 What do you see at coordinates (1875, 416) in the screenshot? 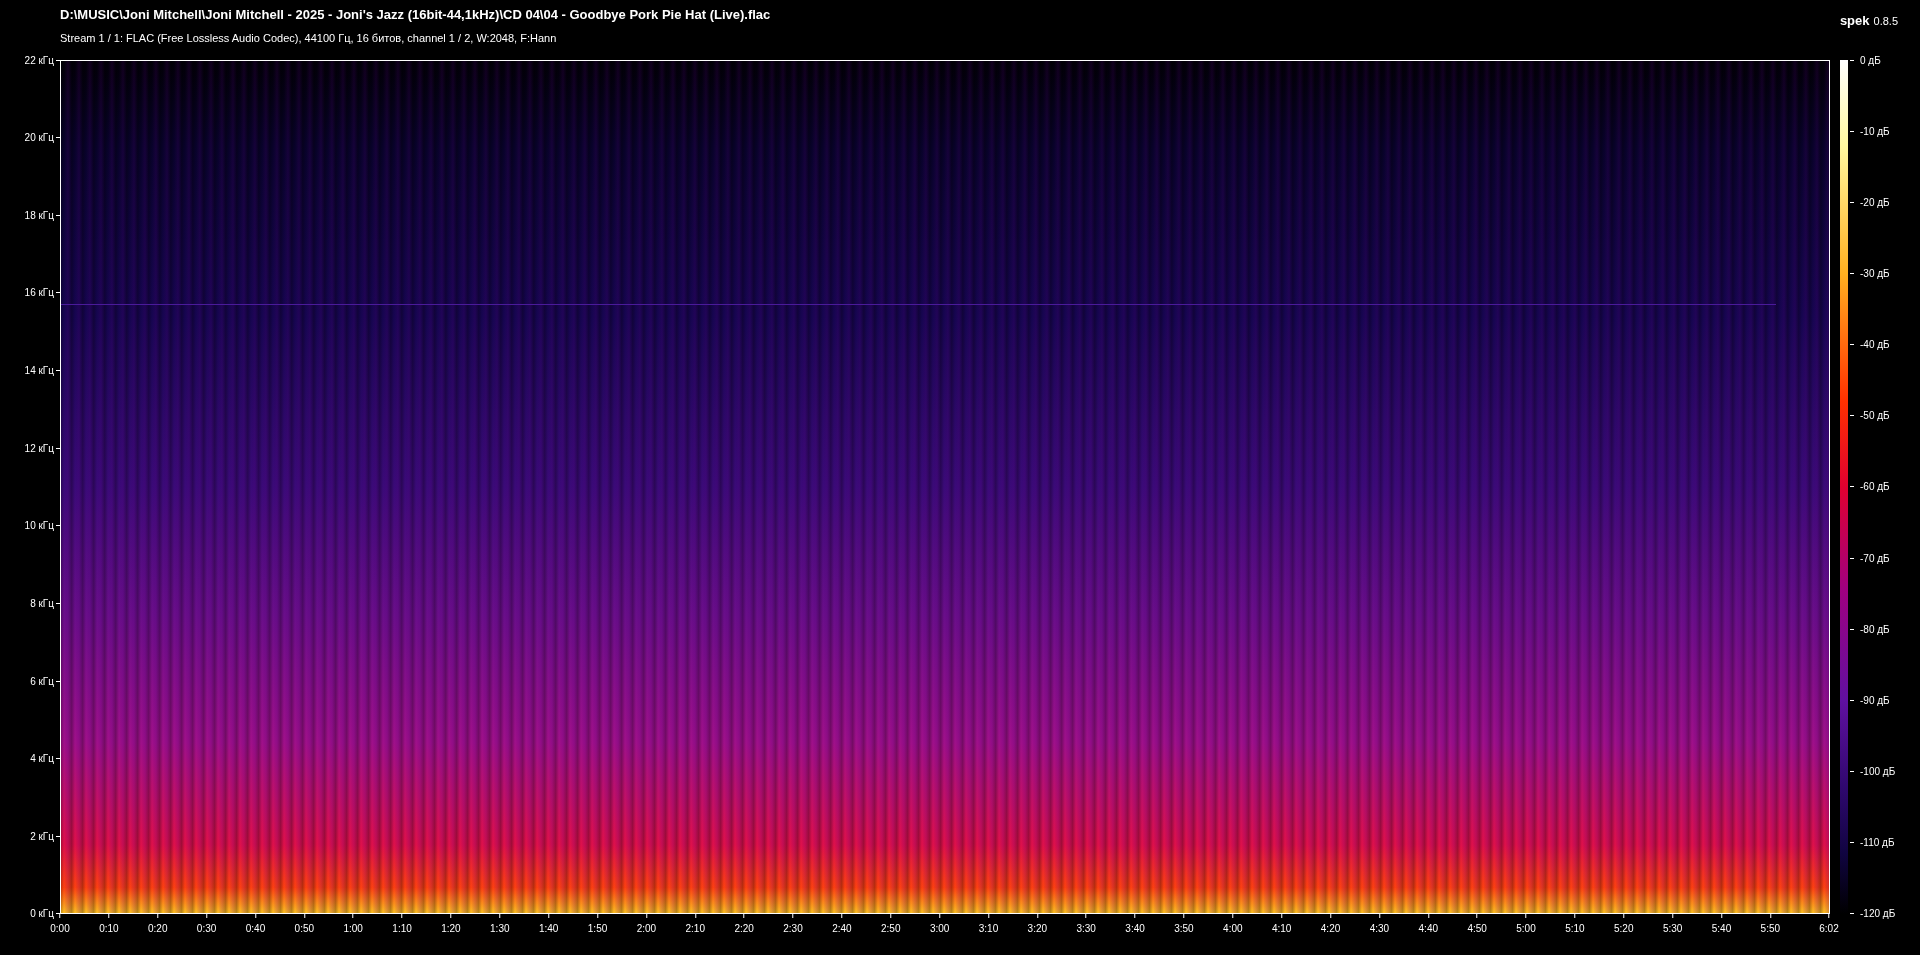
I see `level-label: -50 дБ` at bounding box center [1875, 416].